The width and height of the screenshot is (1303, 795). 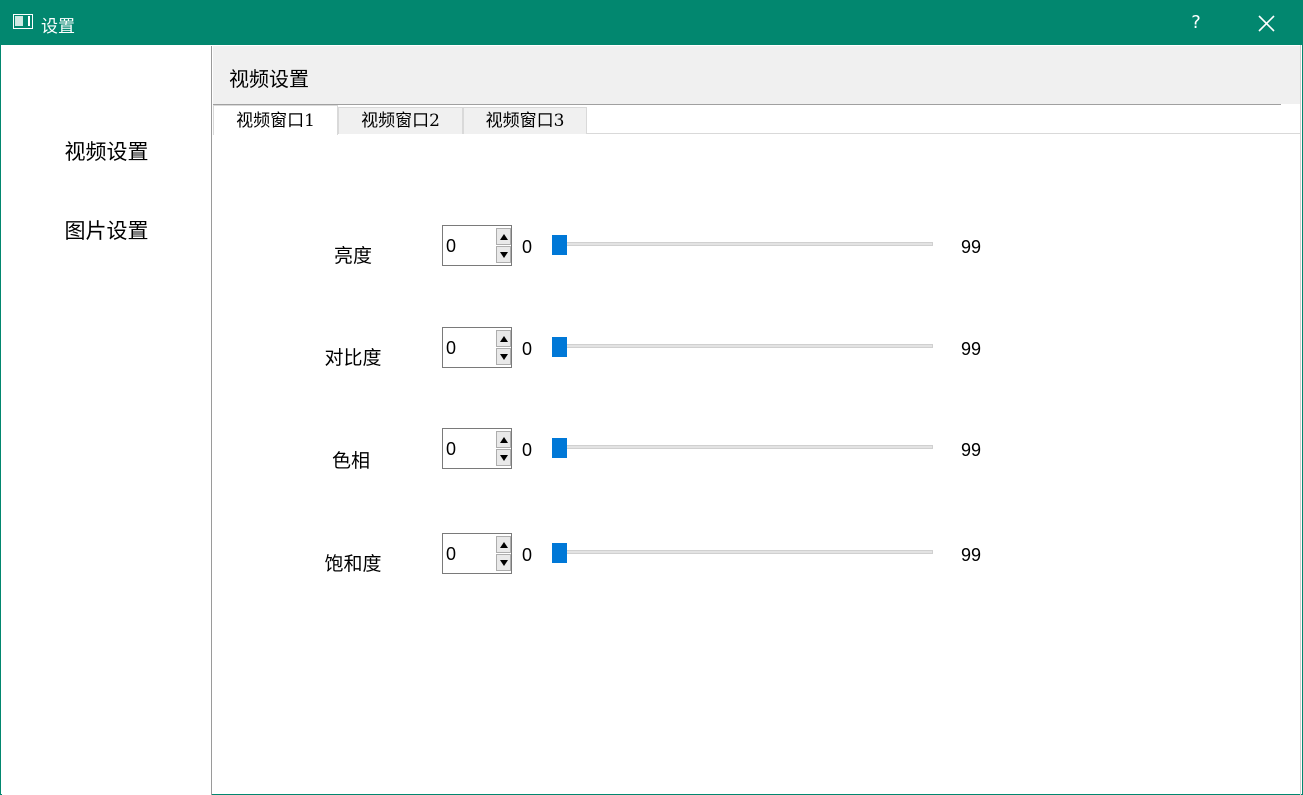 I want to click on contrast-current-value: 0, so click(x=527, y=349).